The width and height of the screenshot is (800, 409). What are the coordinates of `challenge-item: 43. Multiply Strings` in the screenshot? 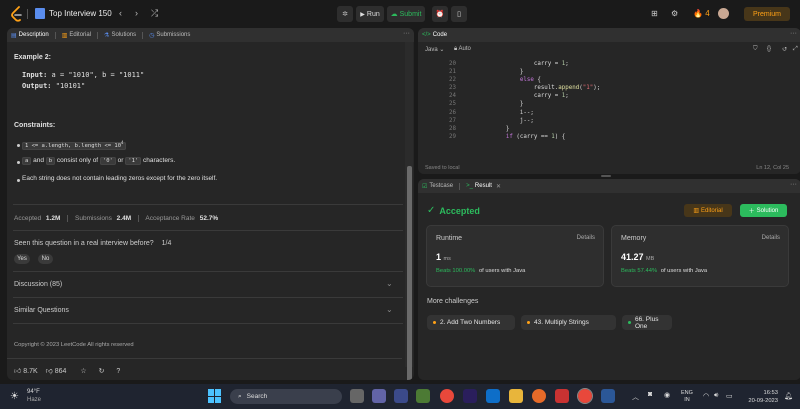 It's located at (568, 322).